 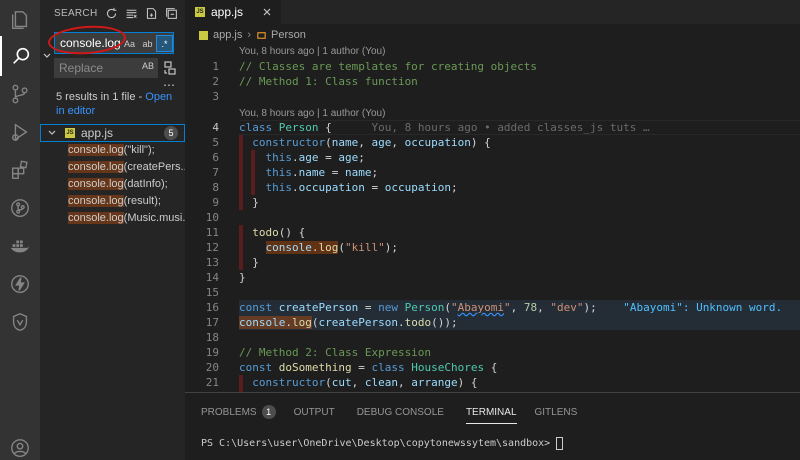 What do you see at coordinates (400, 412) in the screenshot?
I see `tab-debug-console: DEBUG CONSOLE` at bounding box center [400, 412].